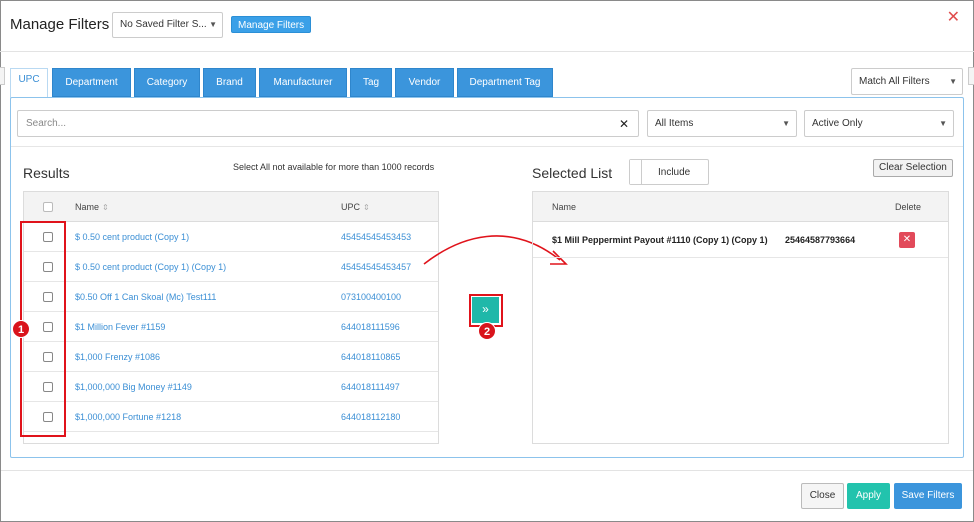  Describe the element at coordinates (355, 207) in the screenshot. I see `column-upc-header: UPC ⇕` at that location.